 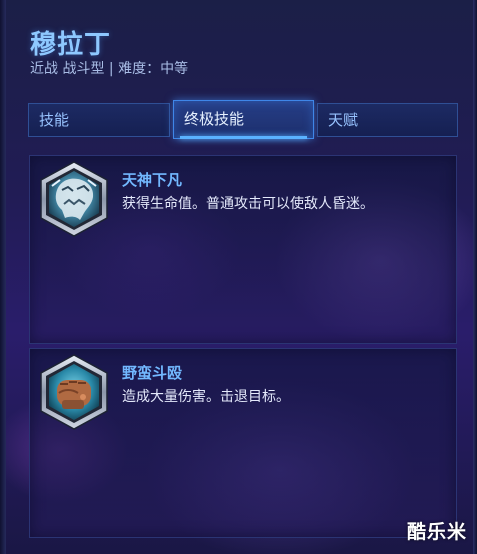 I want to click on ability-description: 获得生命值。普通攻击可以使敌人昏迷。, so click(x=248, y=204).